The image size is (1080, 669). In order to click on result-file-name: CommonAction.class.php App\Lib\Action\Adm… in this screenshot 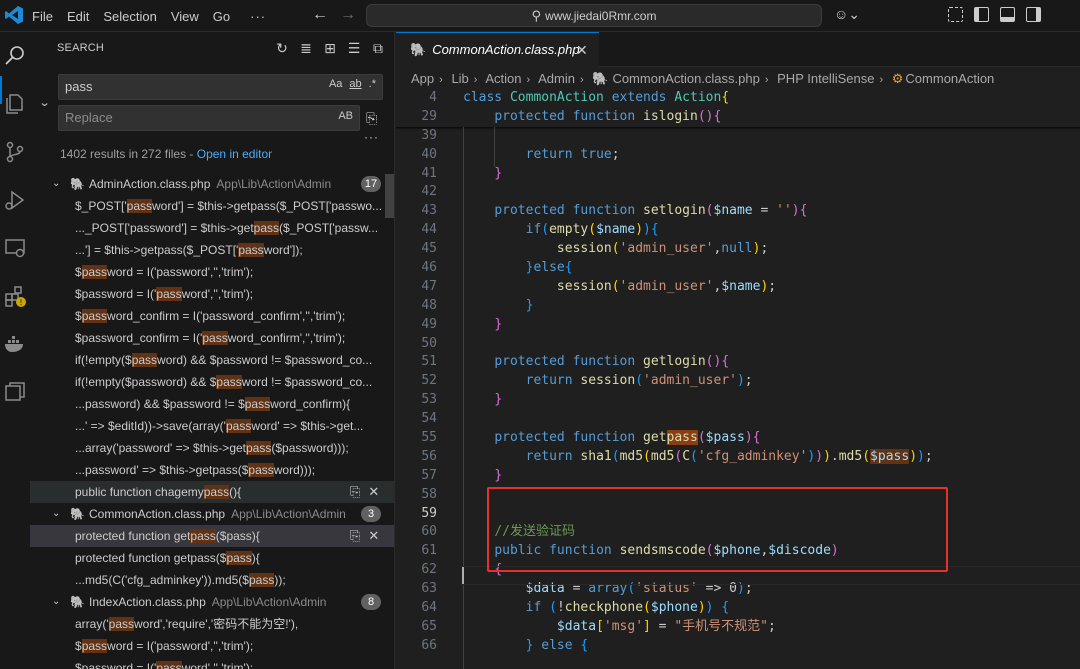, I will do `click(217, 514)`.